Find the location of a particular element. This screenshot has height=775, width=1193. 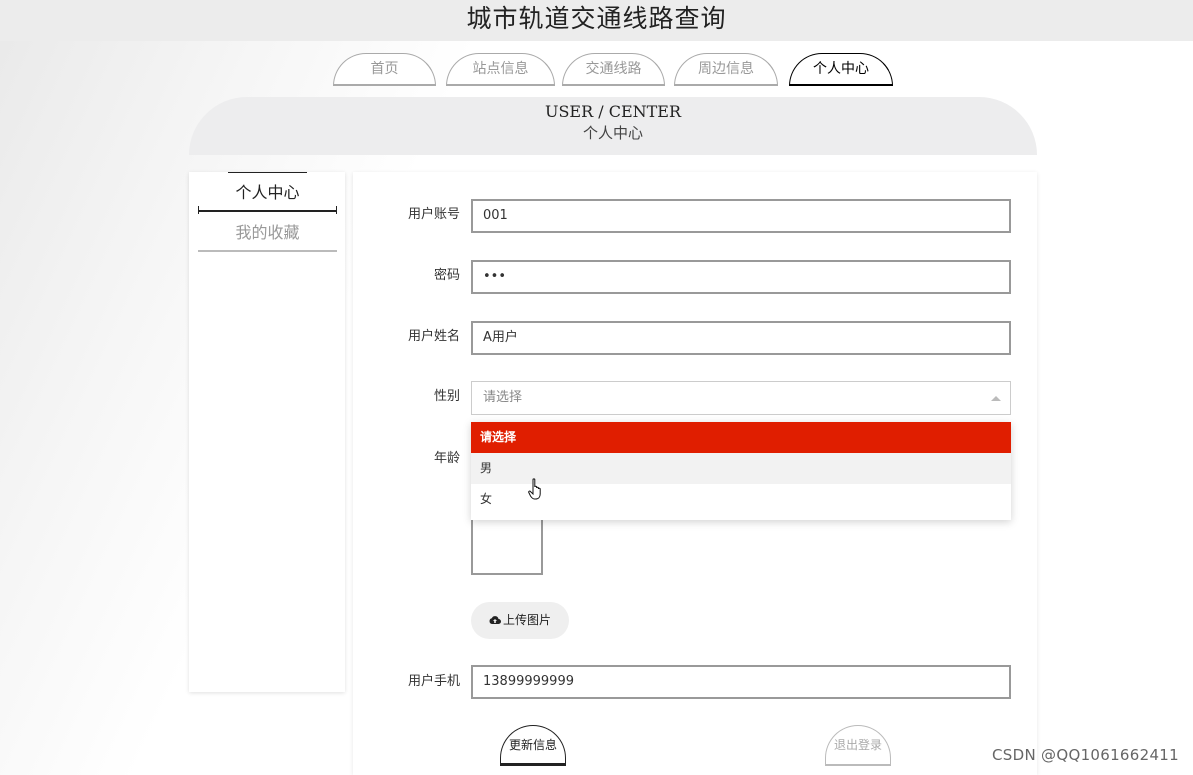

name-input: A用户 is located at coordinates (741, 338).